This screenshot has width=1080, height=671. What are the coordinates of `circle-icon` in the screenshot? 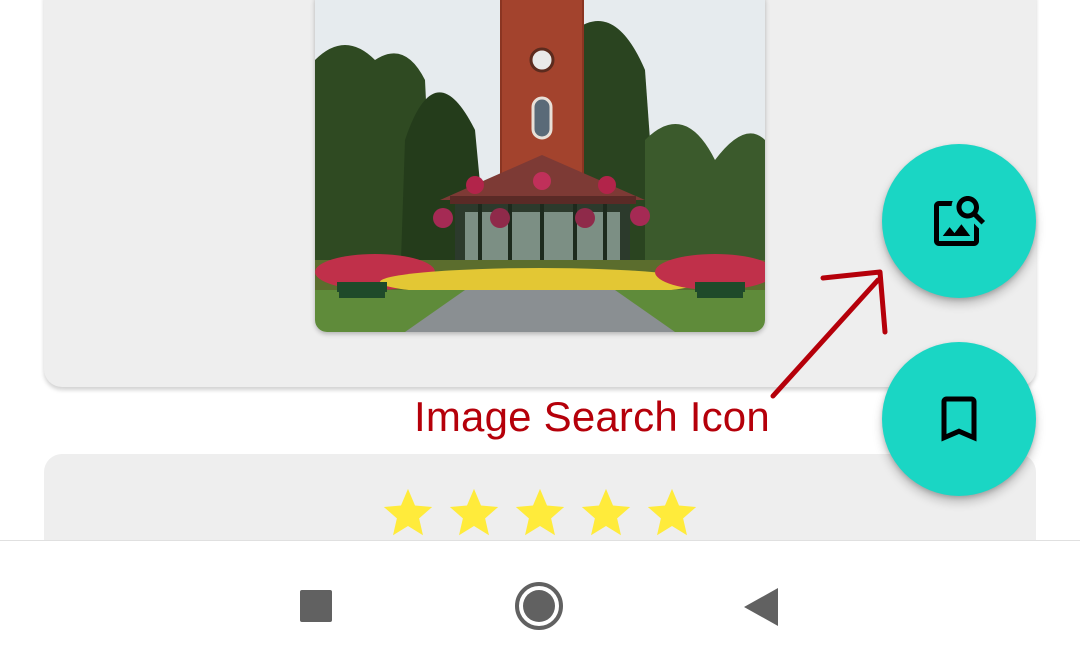 It's located at (539, 606).